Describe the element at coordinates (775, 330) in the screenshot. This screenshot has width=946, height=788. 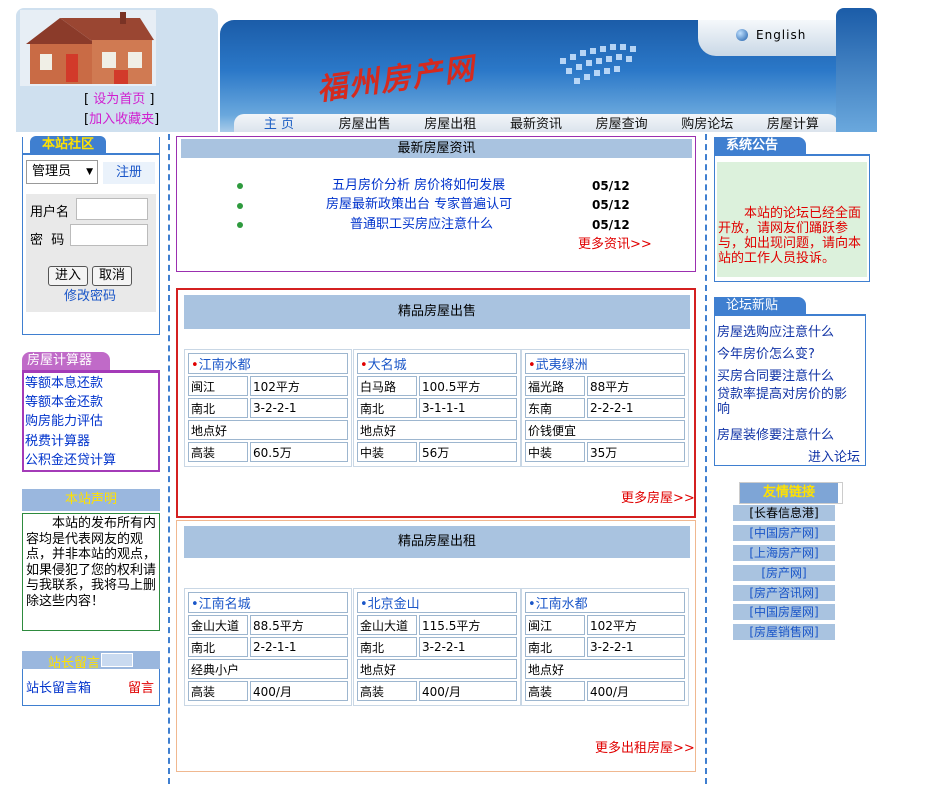
I see `forum-item: 房屋选购应注意什么` at that location.